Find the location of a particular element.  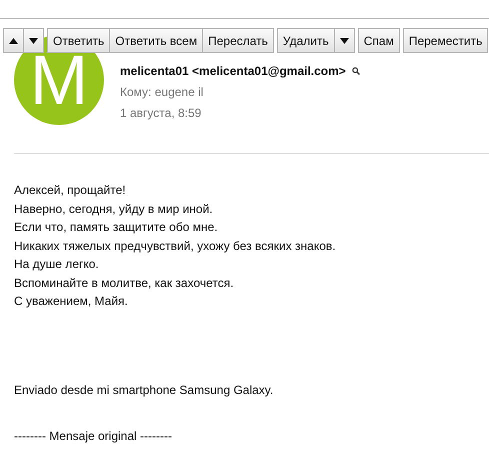

date: 1 августа, 8:59 is located at coordinates (161, 113).